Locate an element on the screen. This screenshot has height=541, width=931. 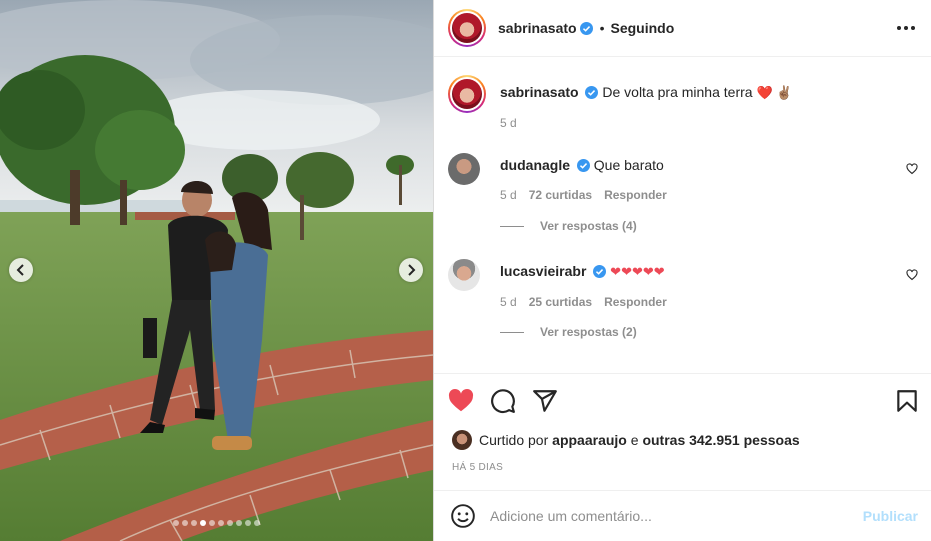
comment-likes-link: 72 curtidas is located at coordinates (560, 195).